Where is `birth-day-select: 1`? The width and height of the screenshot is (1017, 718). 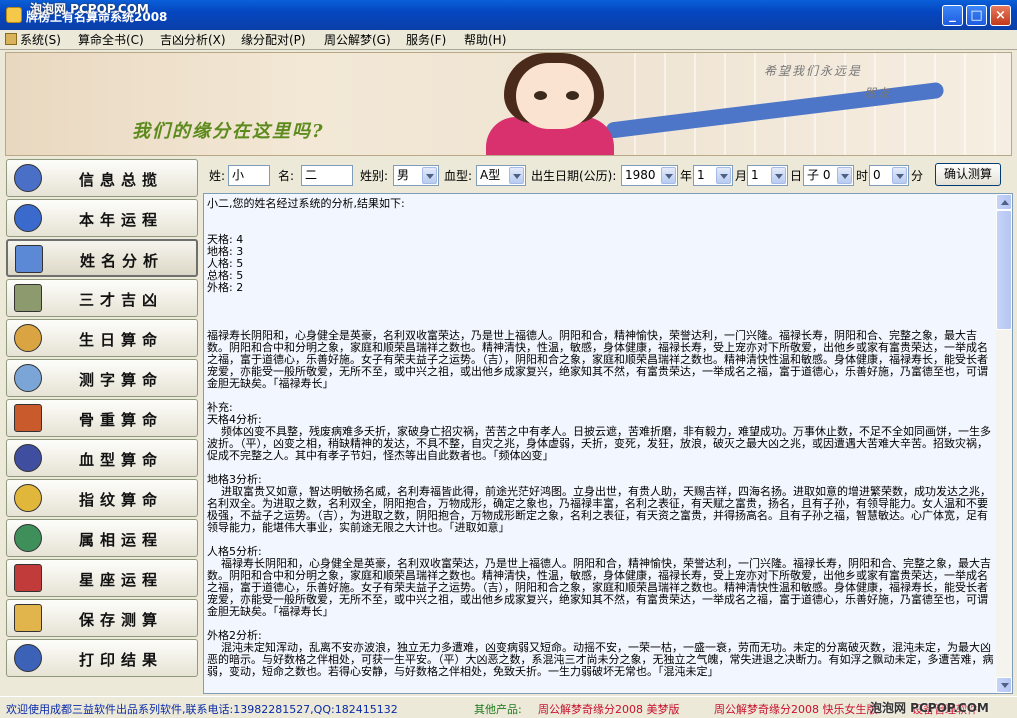 birth-day-select: 1 is located at coordinates (767, 175).